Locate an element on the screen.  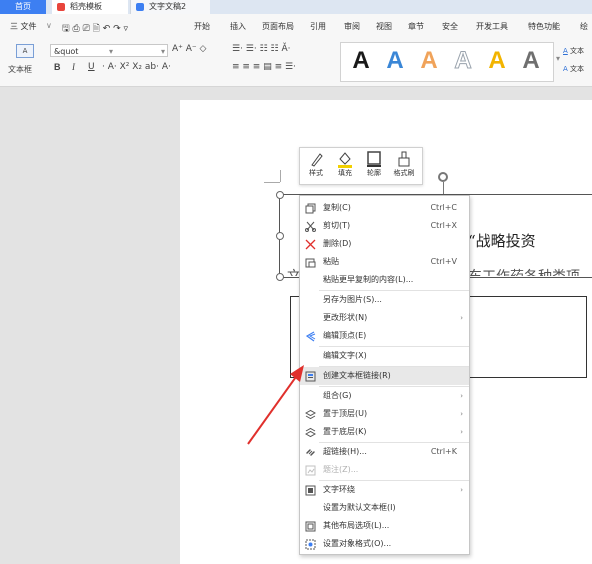
quick-access-icons: 🖫 ⎙ ⎚ 🗎 ↶ ↷ ▿ is located at coordinates (95, 29).